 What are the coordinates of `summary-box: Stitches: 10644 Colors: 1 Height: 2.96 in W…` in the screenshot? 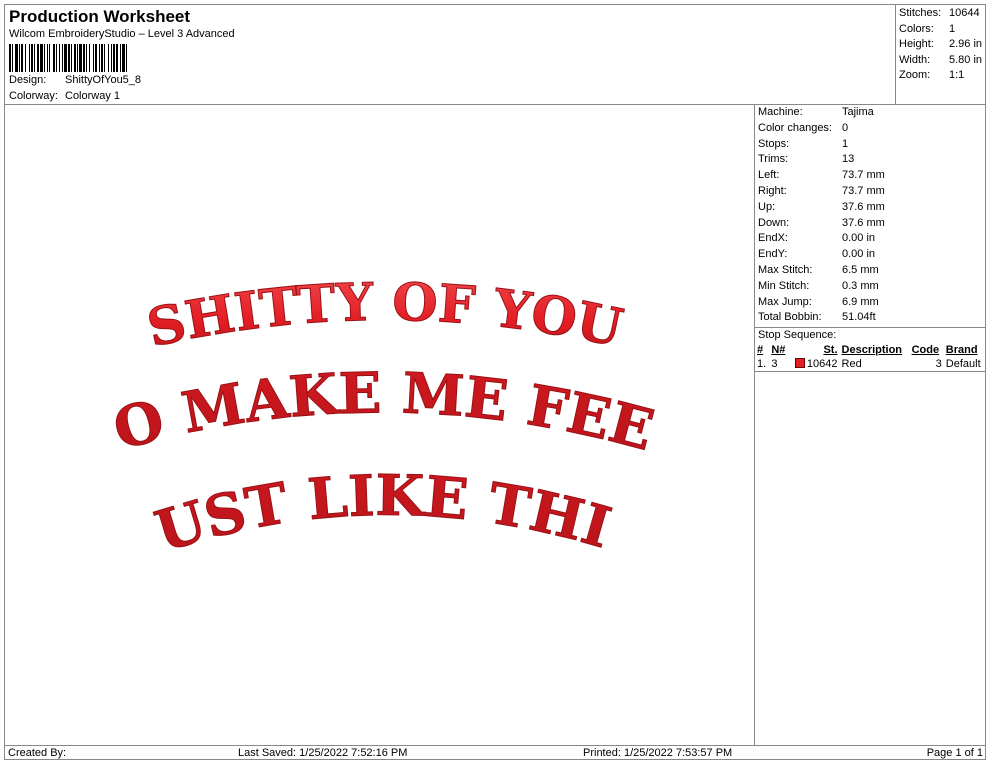 It's located at (940, 55).